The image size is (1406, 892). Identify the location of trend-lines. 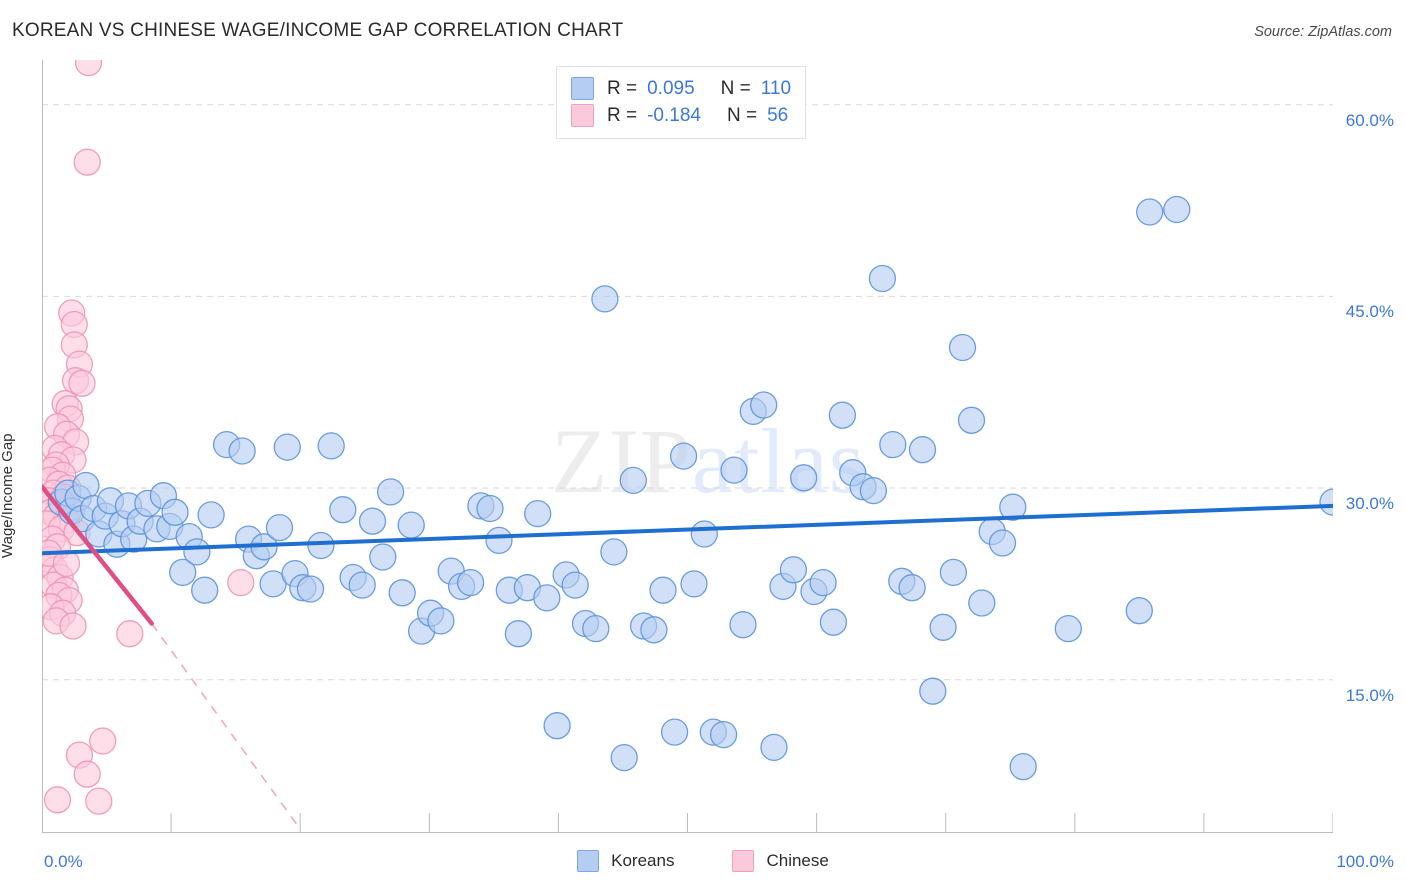
(226, 726).